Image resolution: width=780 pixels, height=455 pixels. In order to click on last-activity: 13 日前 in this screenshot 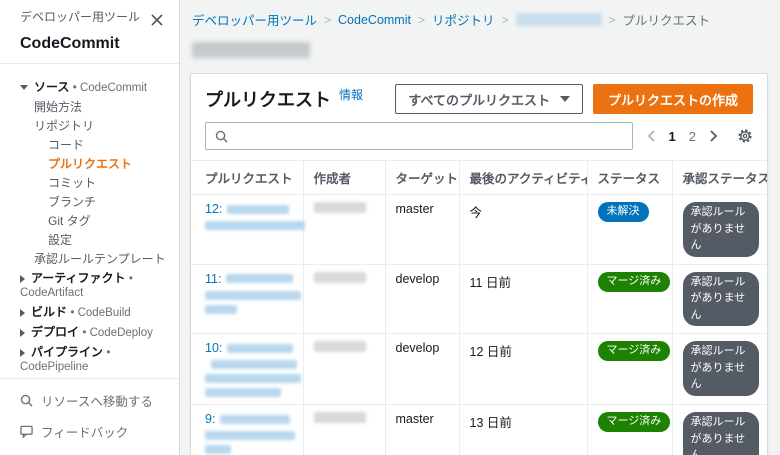, I will do `click(522, 429)`.